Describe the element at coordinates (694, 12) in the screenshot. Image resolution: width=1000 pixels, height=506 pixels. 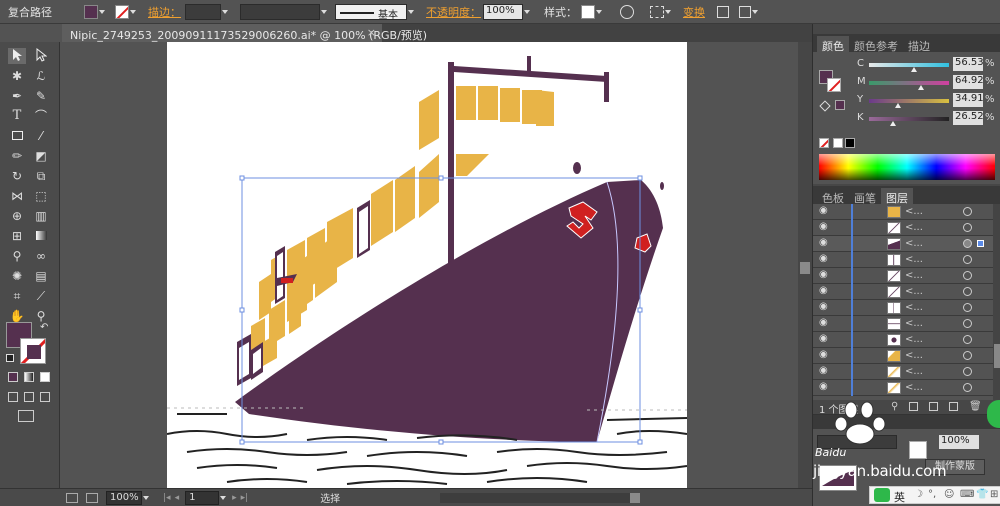
I see `transform-link: 变换` at that location.